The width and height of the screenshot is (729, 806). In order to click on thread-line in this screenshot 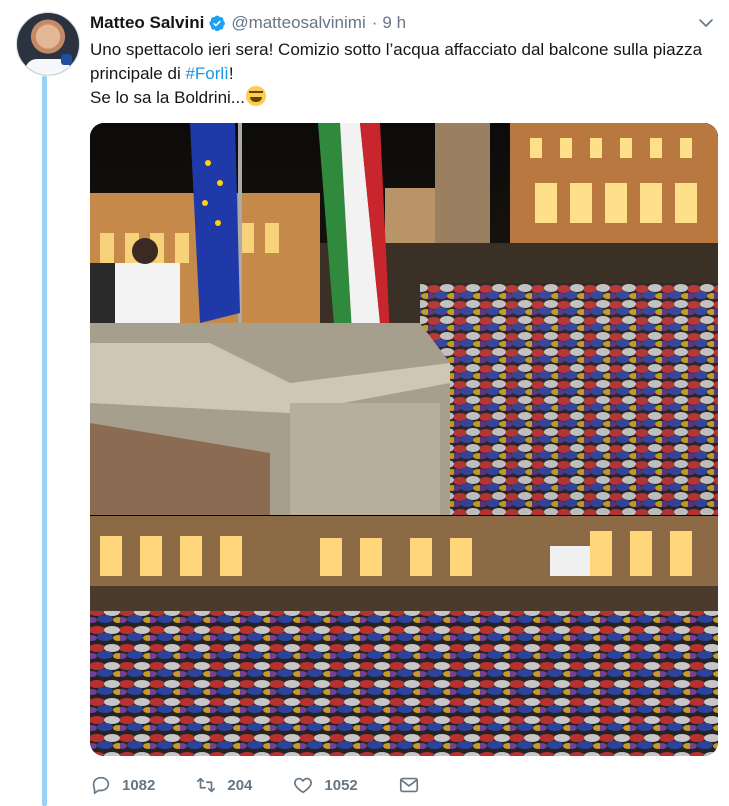, I will do `click(44, 441)`.